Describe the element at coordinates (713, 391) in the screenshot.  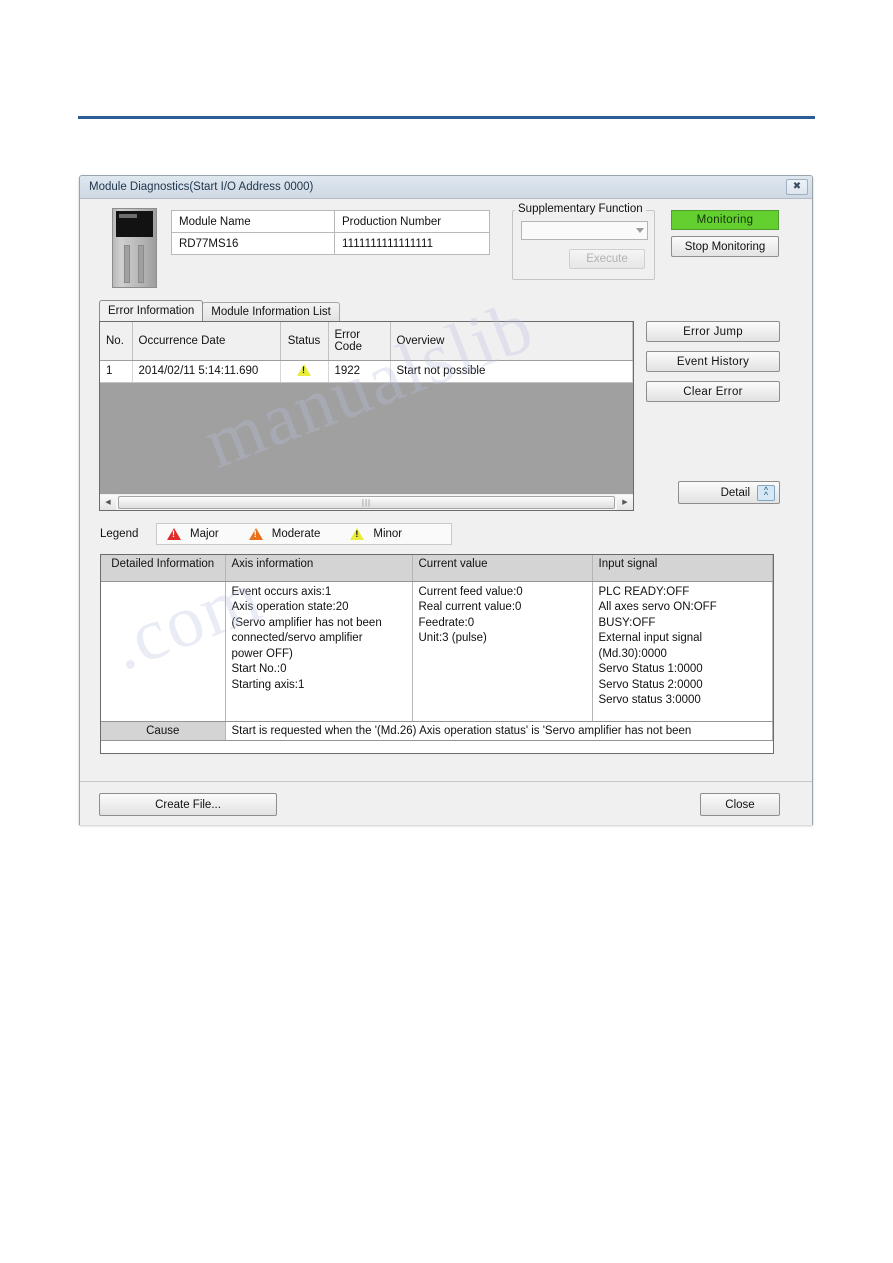
I see `clear-error-button: Clear Error` at that location.